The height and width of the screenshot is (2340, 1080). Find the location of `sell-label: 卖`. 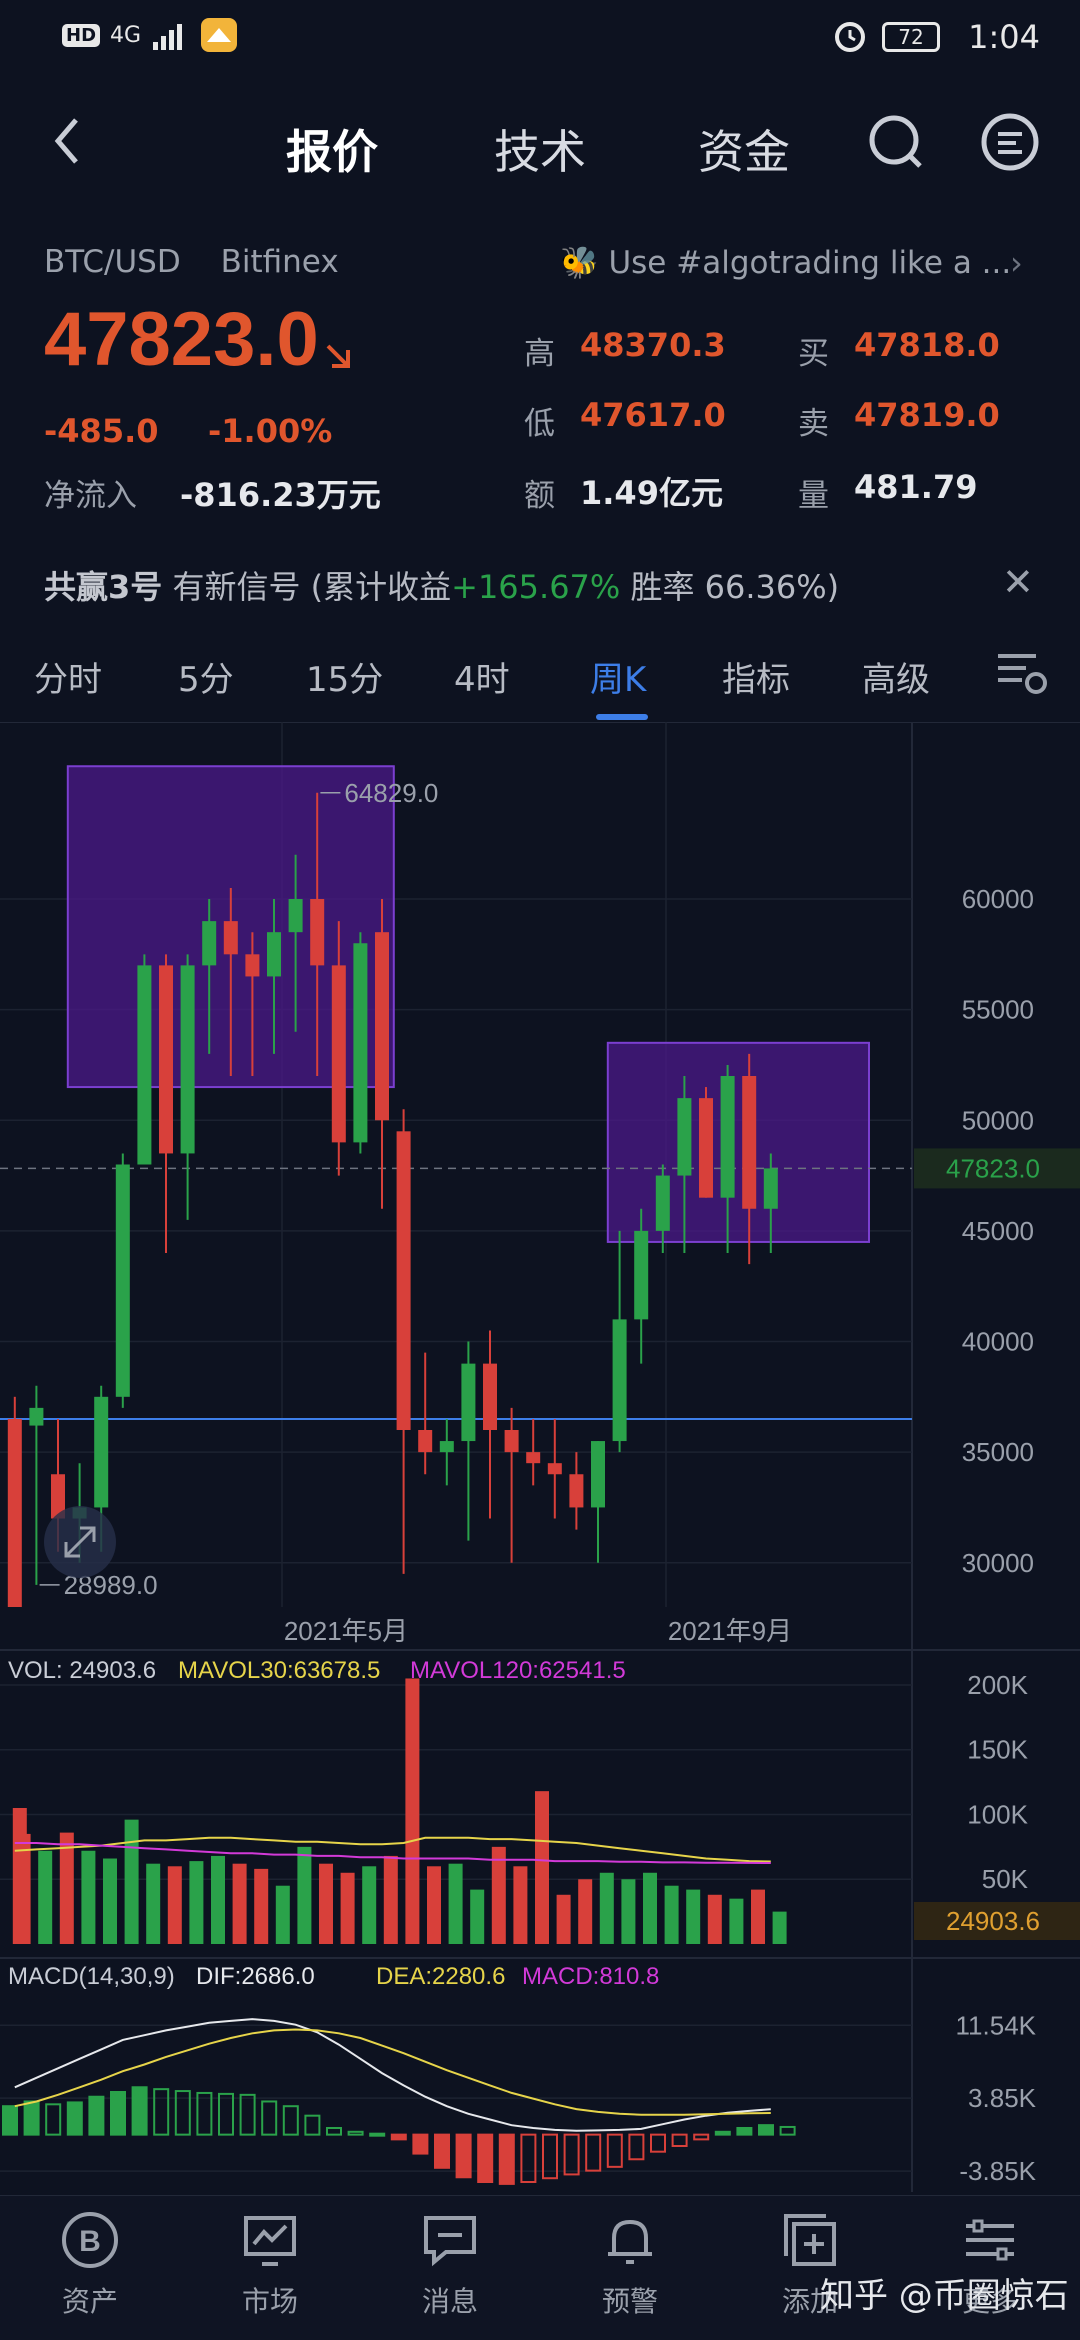

sell-label: 卖 is located at coordinates (813, 424).